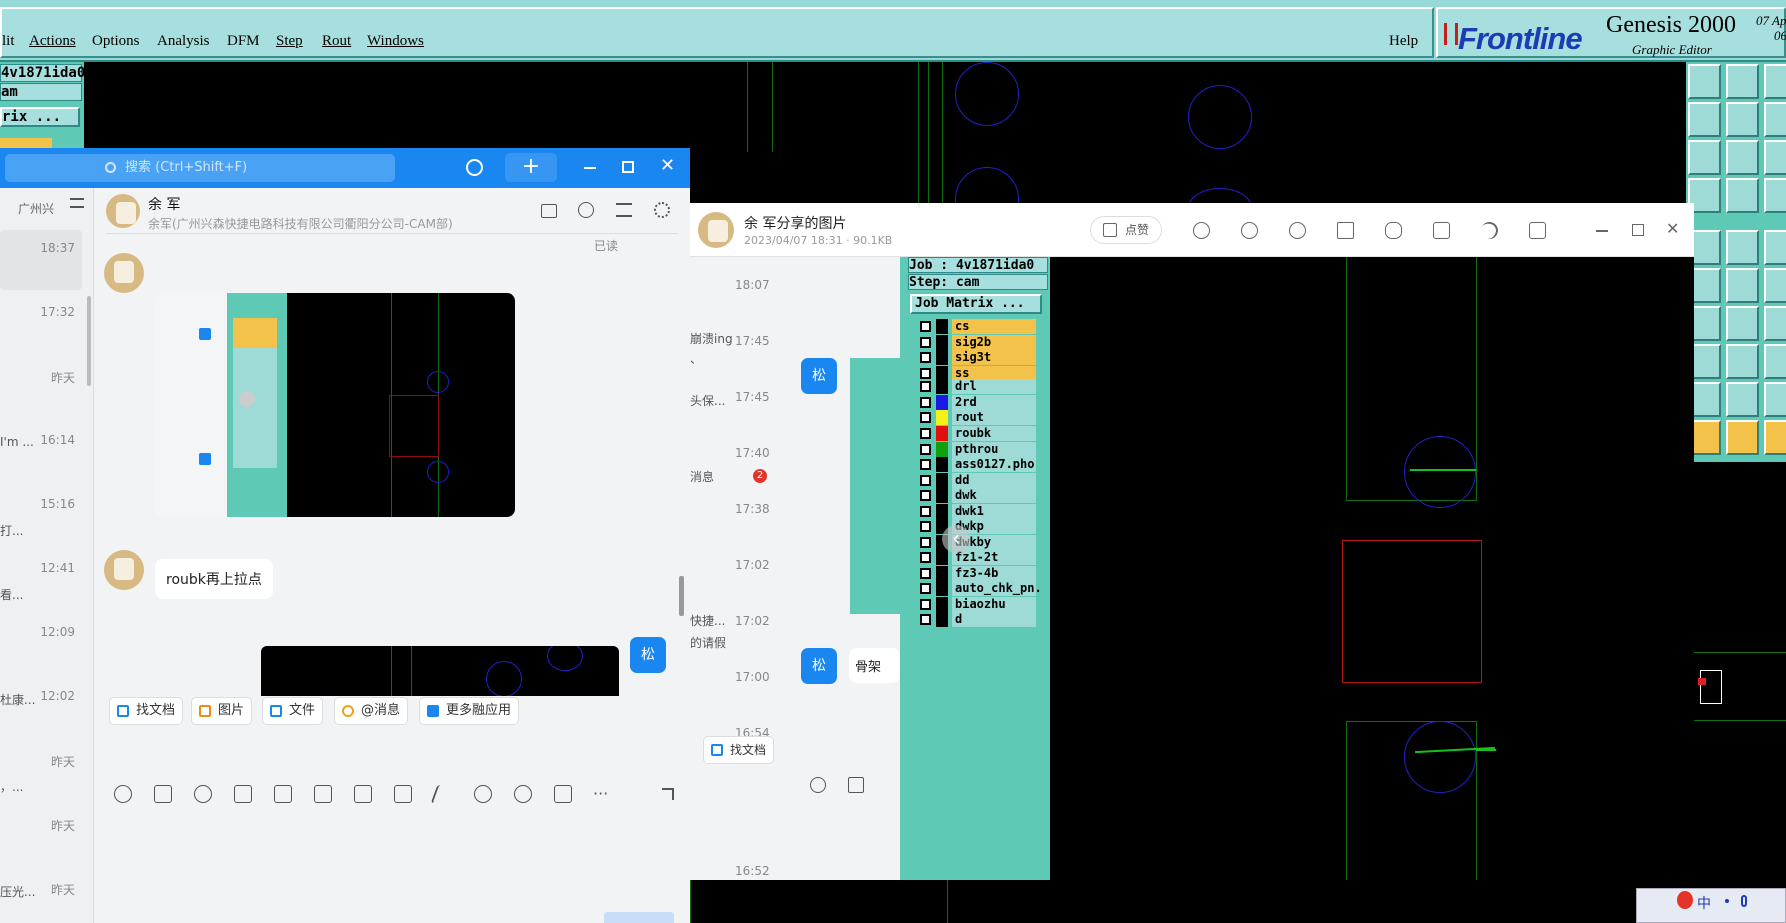 This screenshot has height=923, width=1786. Describe the element at coordinates (976, 526) in the screenshot. I see `layer-row: dwkp` at that location.